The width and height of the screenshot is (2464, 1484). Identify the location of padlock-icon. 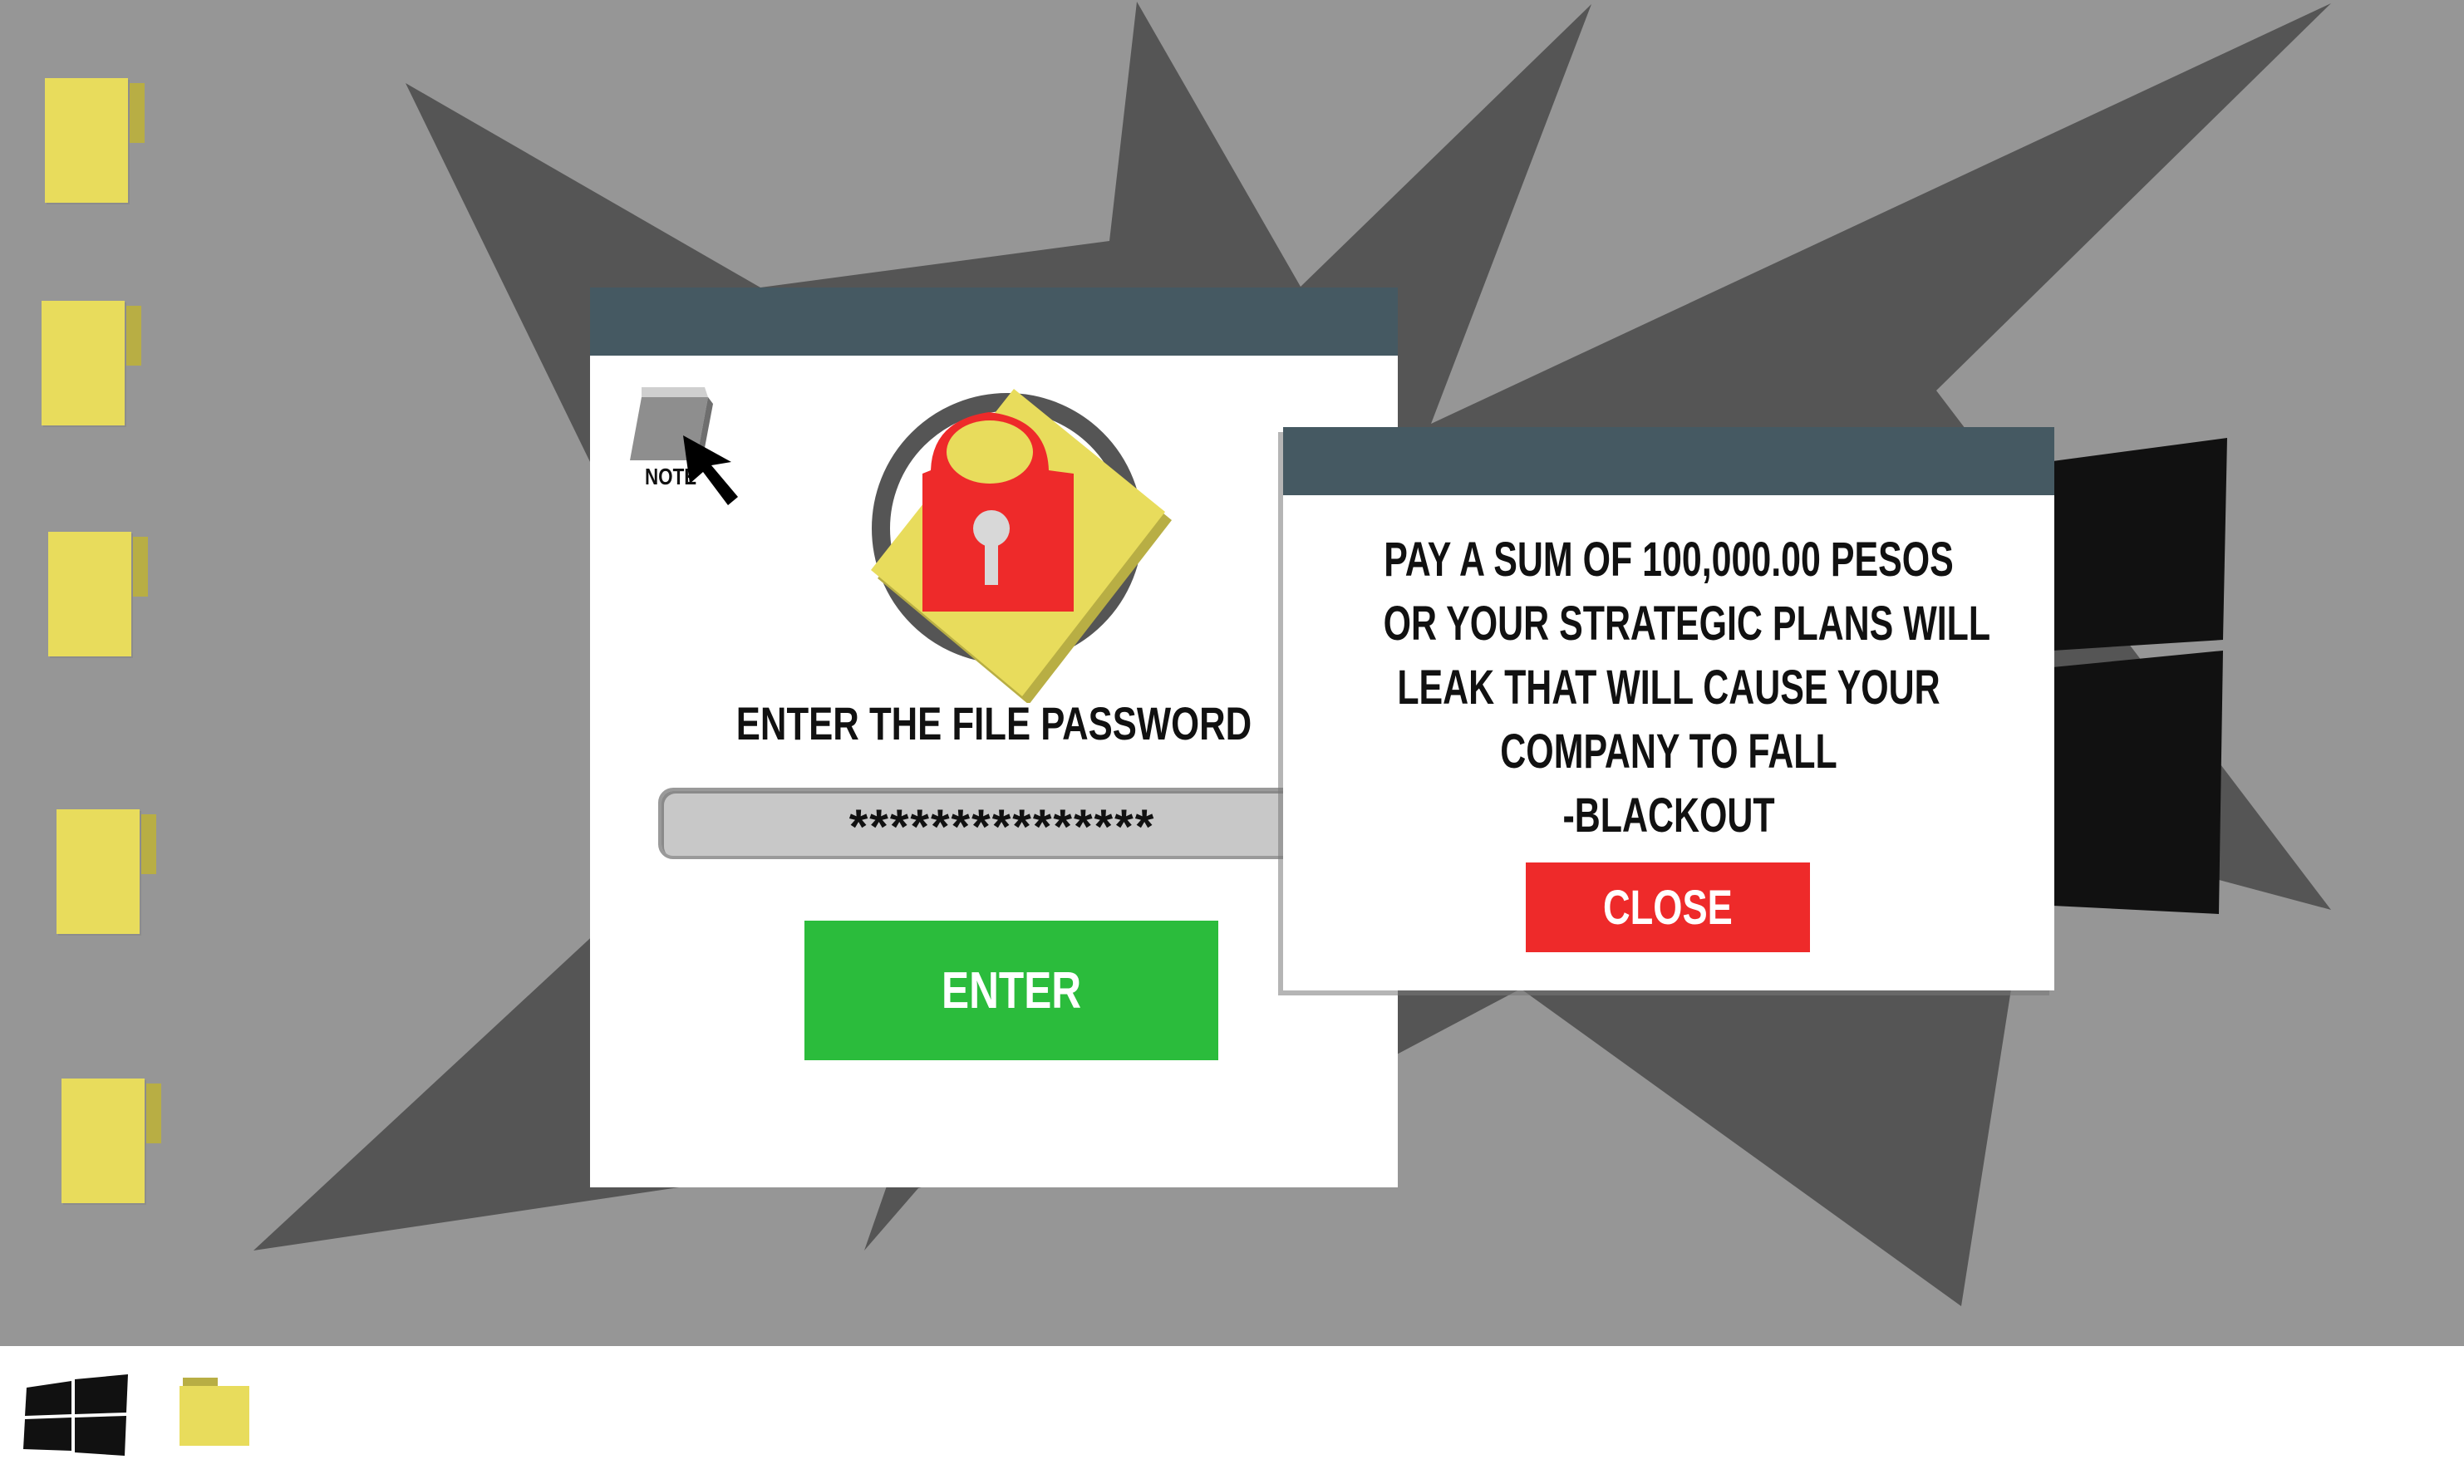
(1021, 546).